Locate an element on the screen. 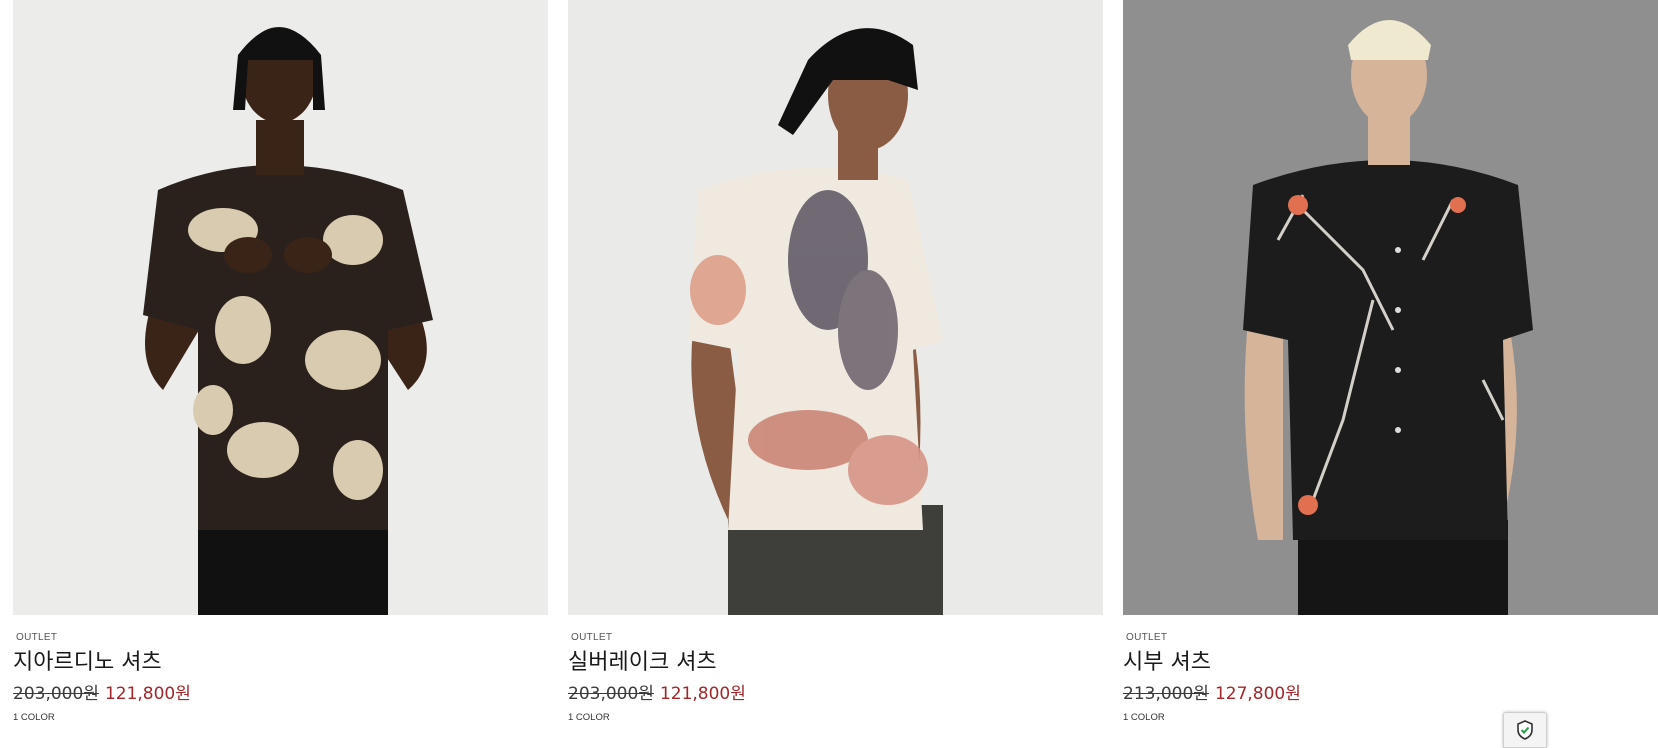  price-row: 213,000원 127,800원 is located at coordinates (1390, 694).